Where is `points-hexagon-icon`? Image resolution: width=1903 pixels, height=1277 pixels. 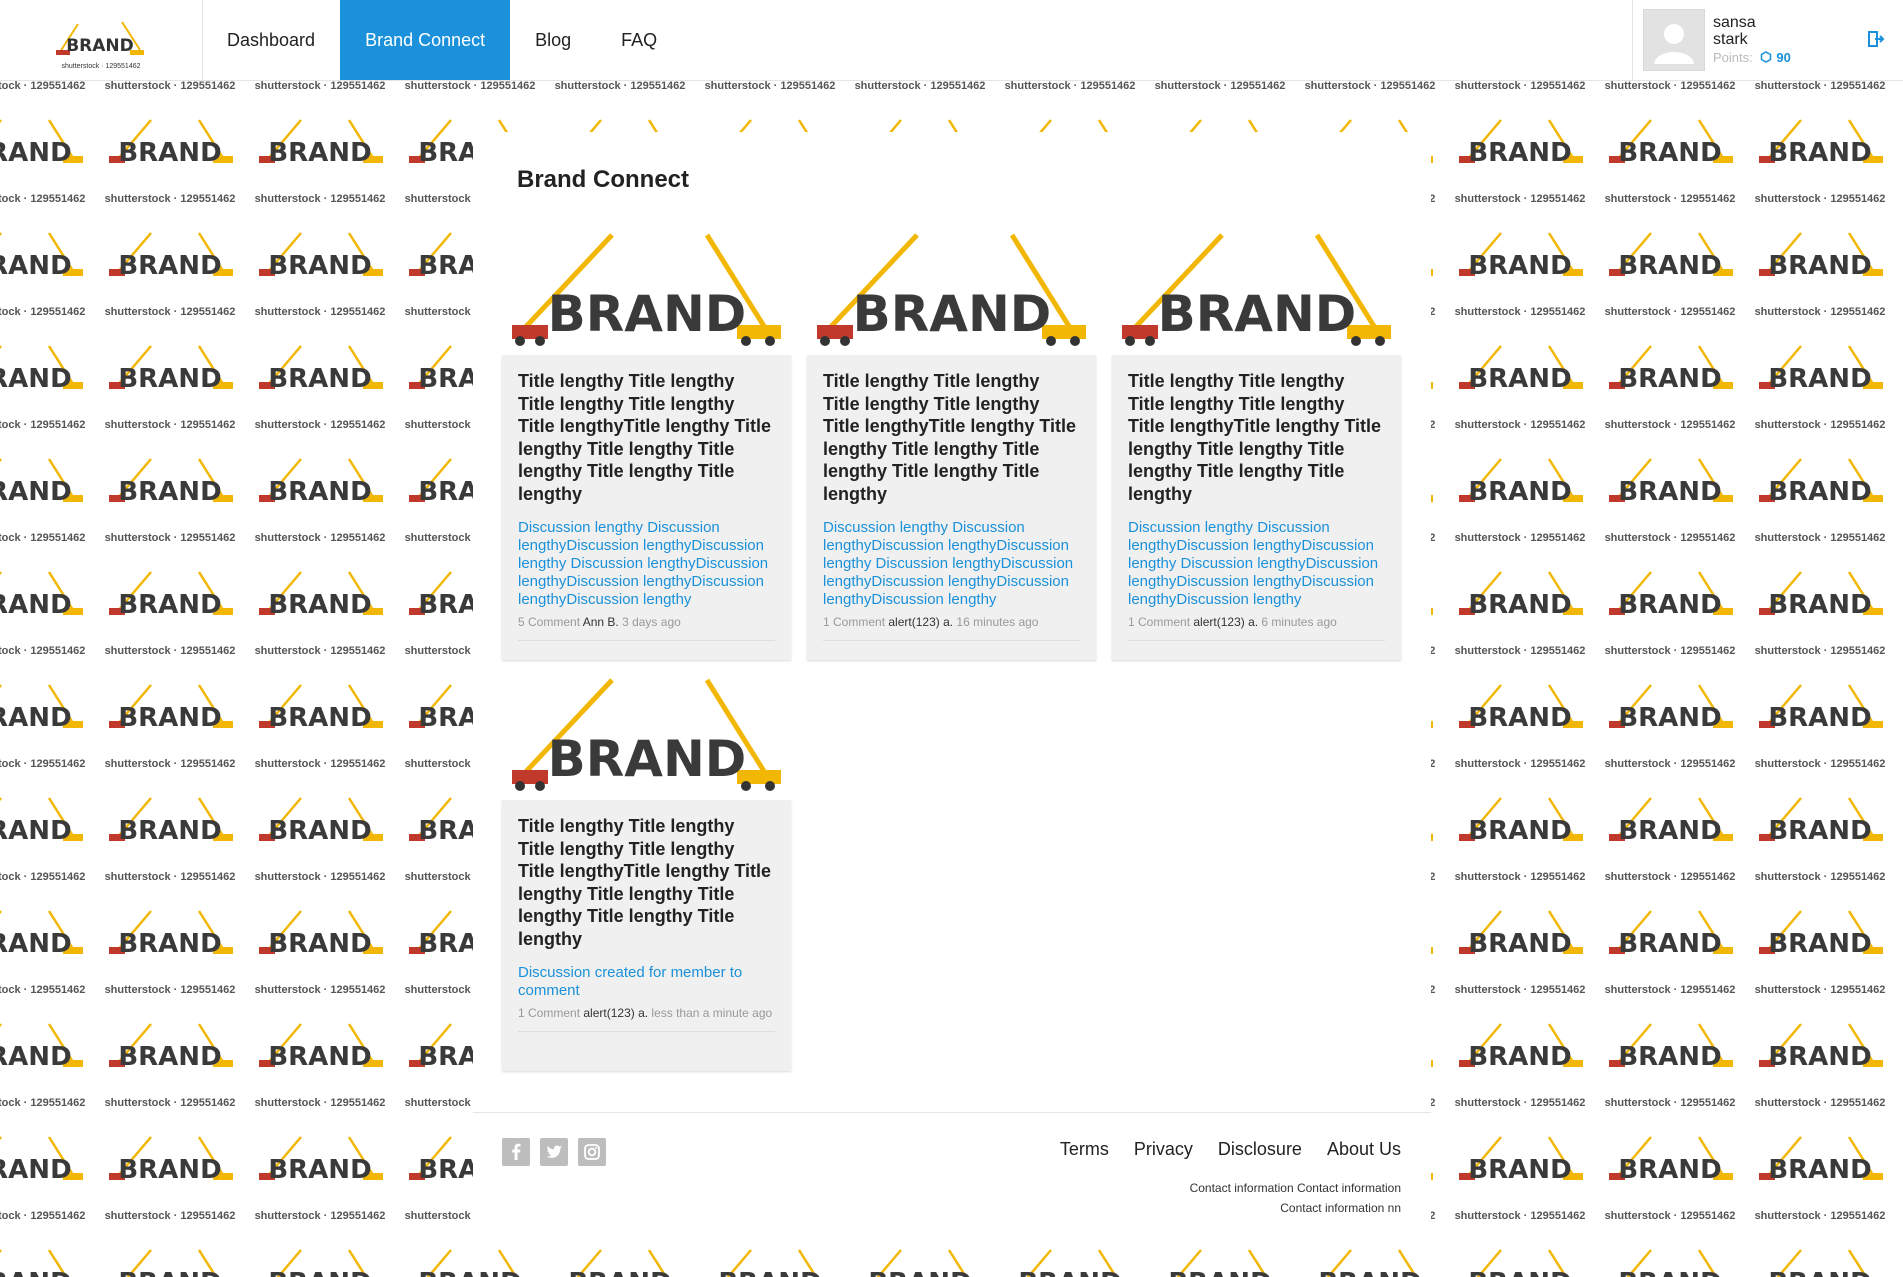 points-hexagon-icon is located at coordinates (1766, 57).